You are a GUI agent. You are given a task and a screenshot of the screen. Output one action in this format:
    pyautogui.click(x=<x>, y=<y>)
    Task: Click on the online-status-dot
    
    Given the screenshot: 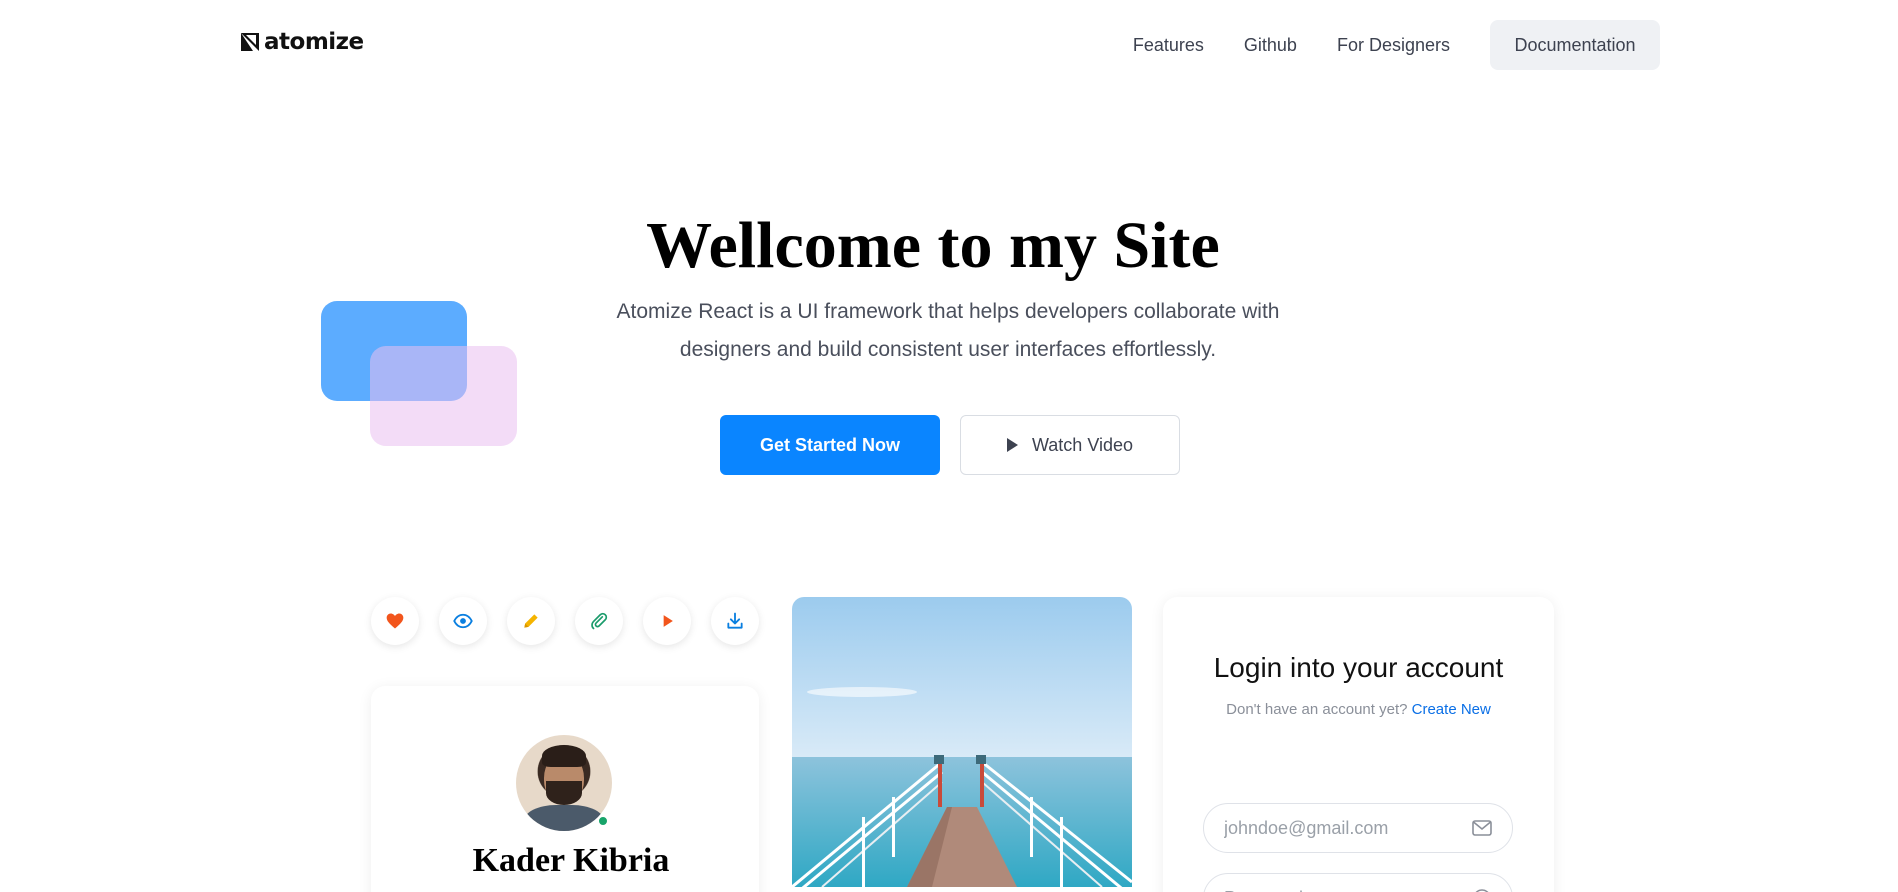 What is the action you would take?
    pyautogui.click(x=603, y=821)
    